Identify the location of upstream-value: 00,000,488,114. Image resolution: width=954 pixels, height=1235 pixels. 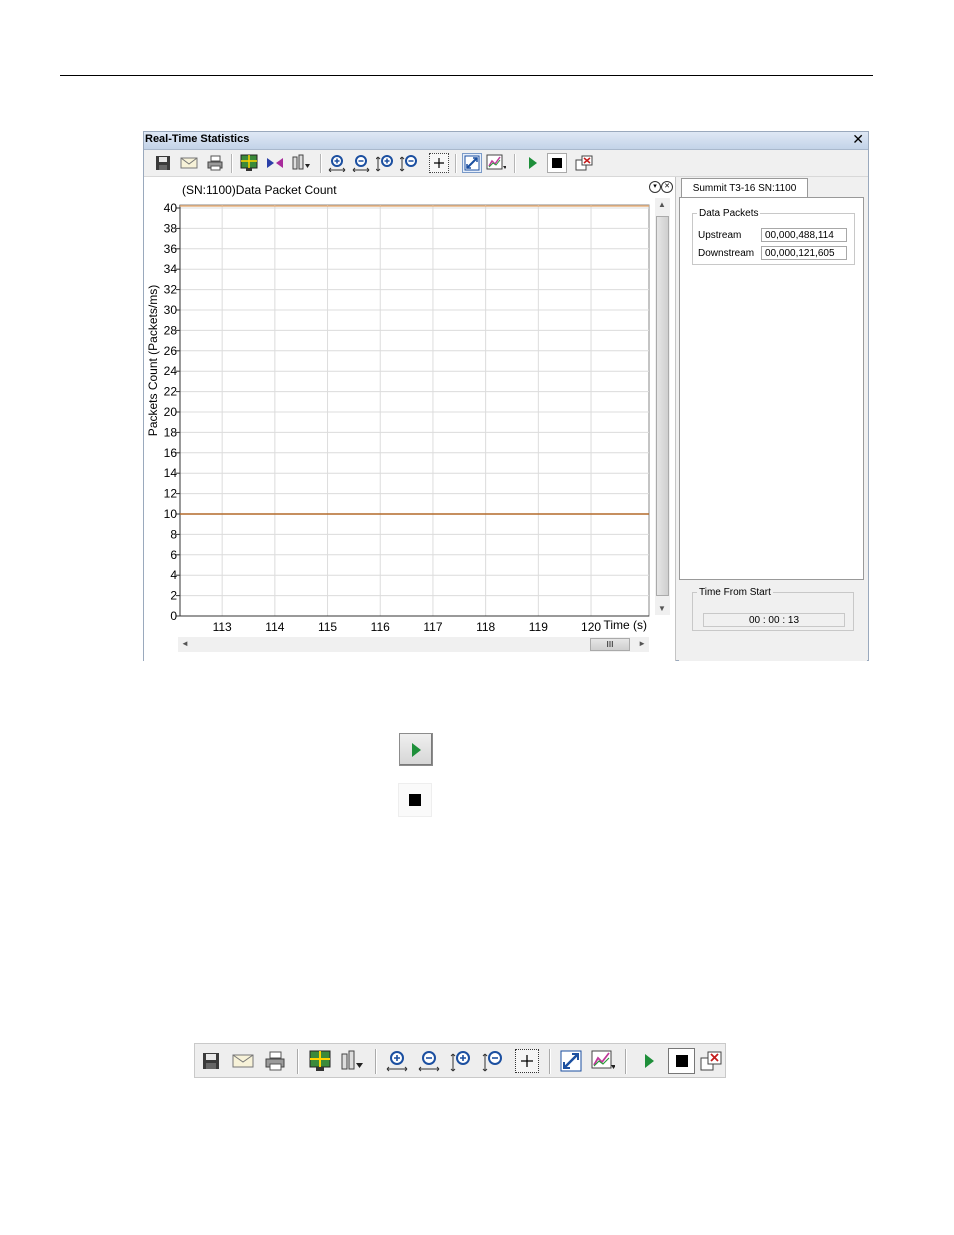
(804, 235).